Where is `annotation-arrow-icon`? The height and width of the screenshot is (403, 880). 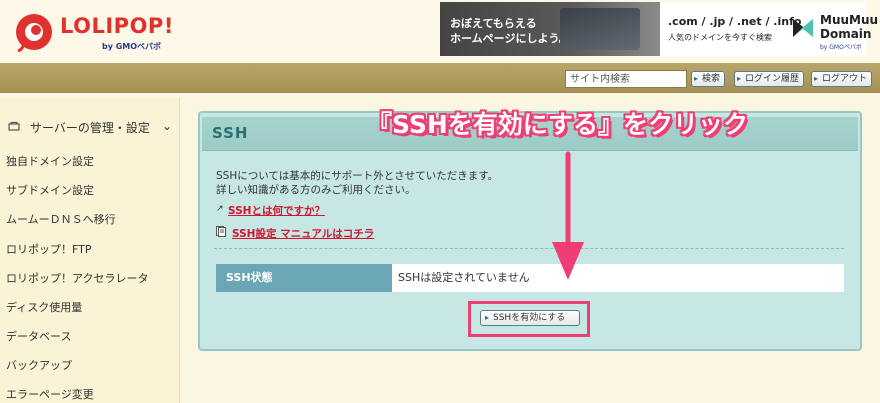 annotation-arrow-icon is located at coordinates (568, 215).